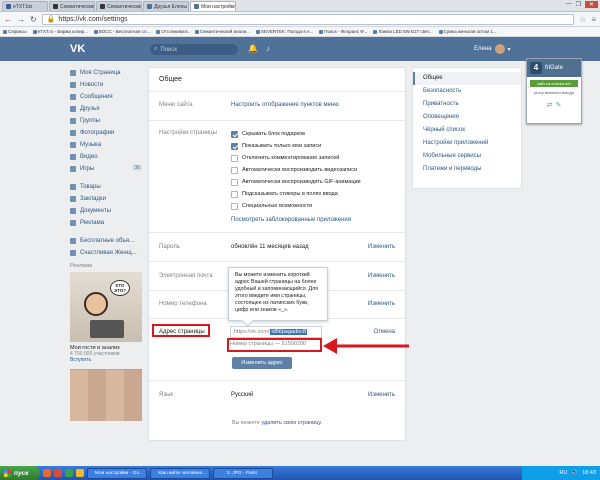  I want to click on sidebar-item-label: Сообщения, so click(96, 97).